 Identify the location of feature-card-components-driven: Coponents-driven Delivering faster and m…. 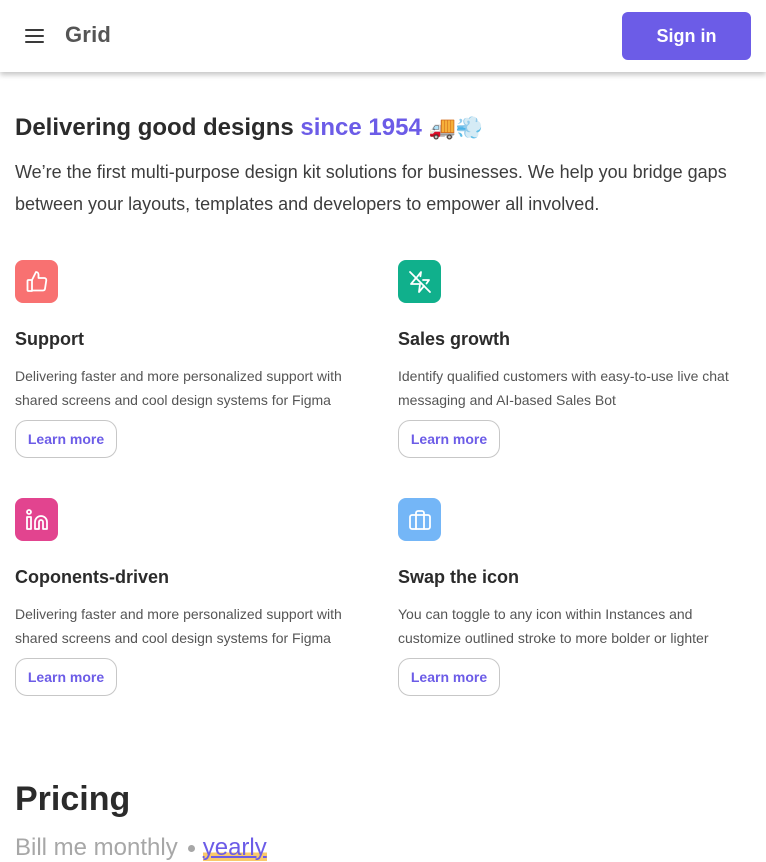
(195, 598).